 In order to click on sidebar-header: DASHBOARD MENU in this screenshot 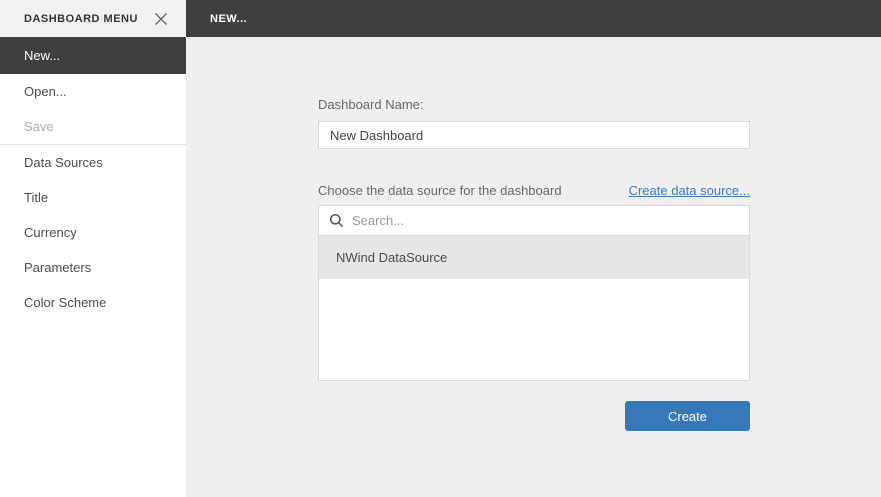, I will do `click(93, 18)`.